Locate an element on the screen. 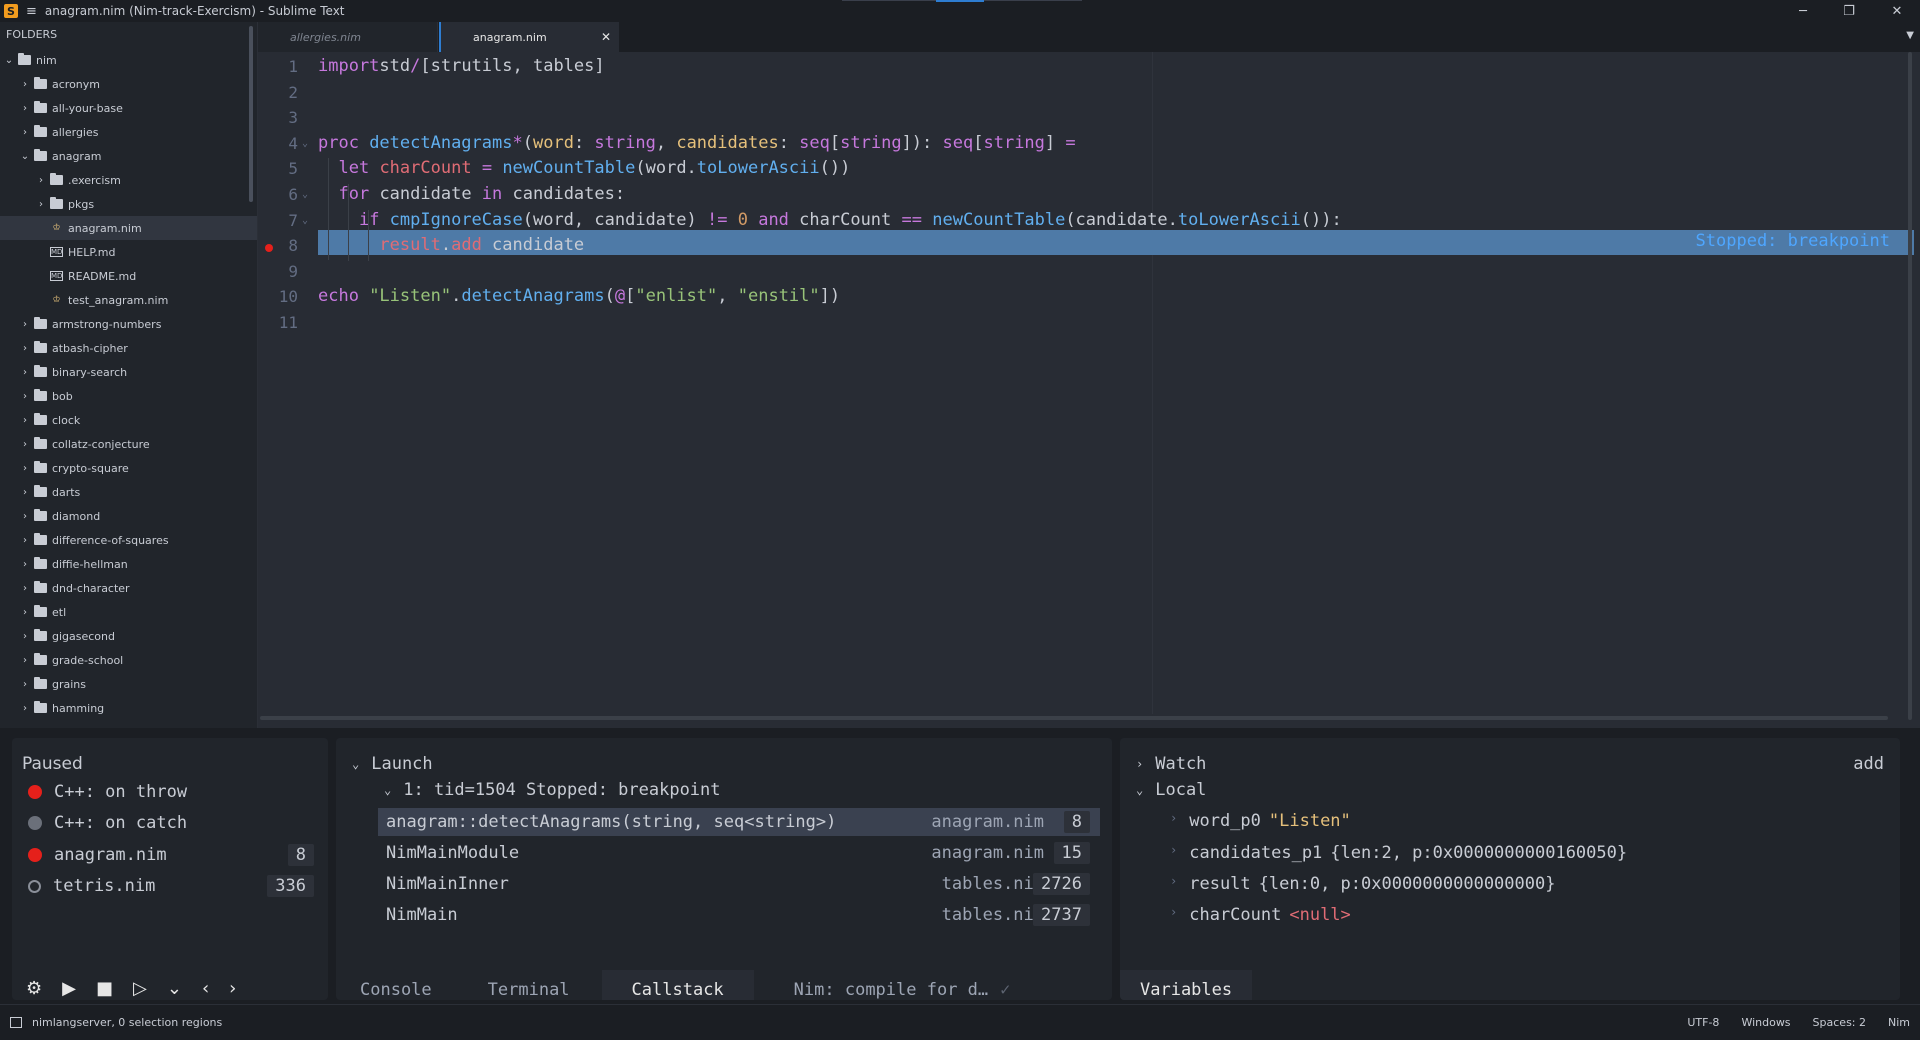  syntax-indicator: Nim is located at coordinates (1899, 1022).